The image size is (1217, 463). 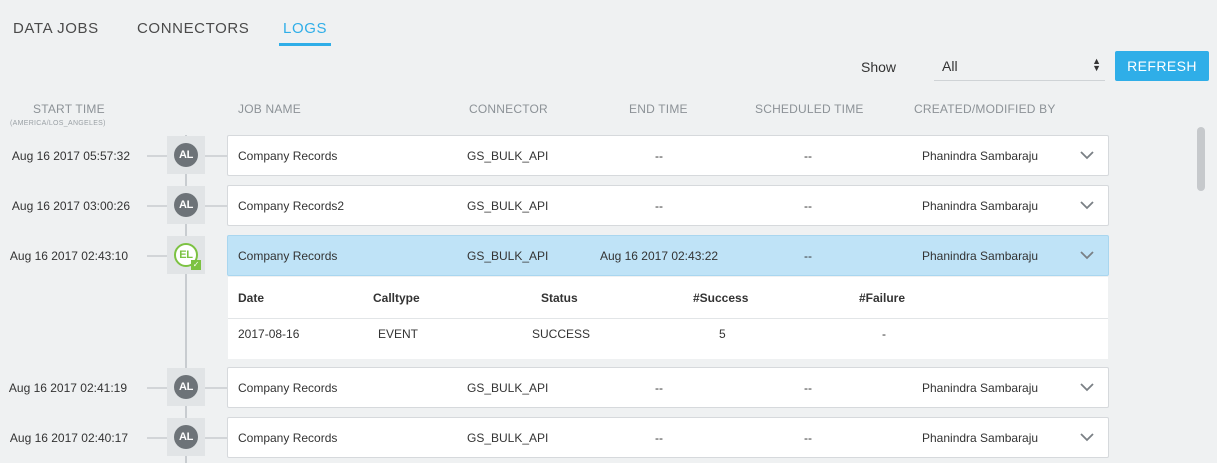 I want to click on detail-header-failure: #Failure, so click(x=882, y=298).